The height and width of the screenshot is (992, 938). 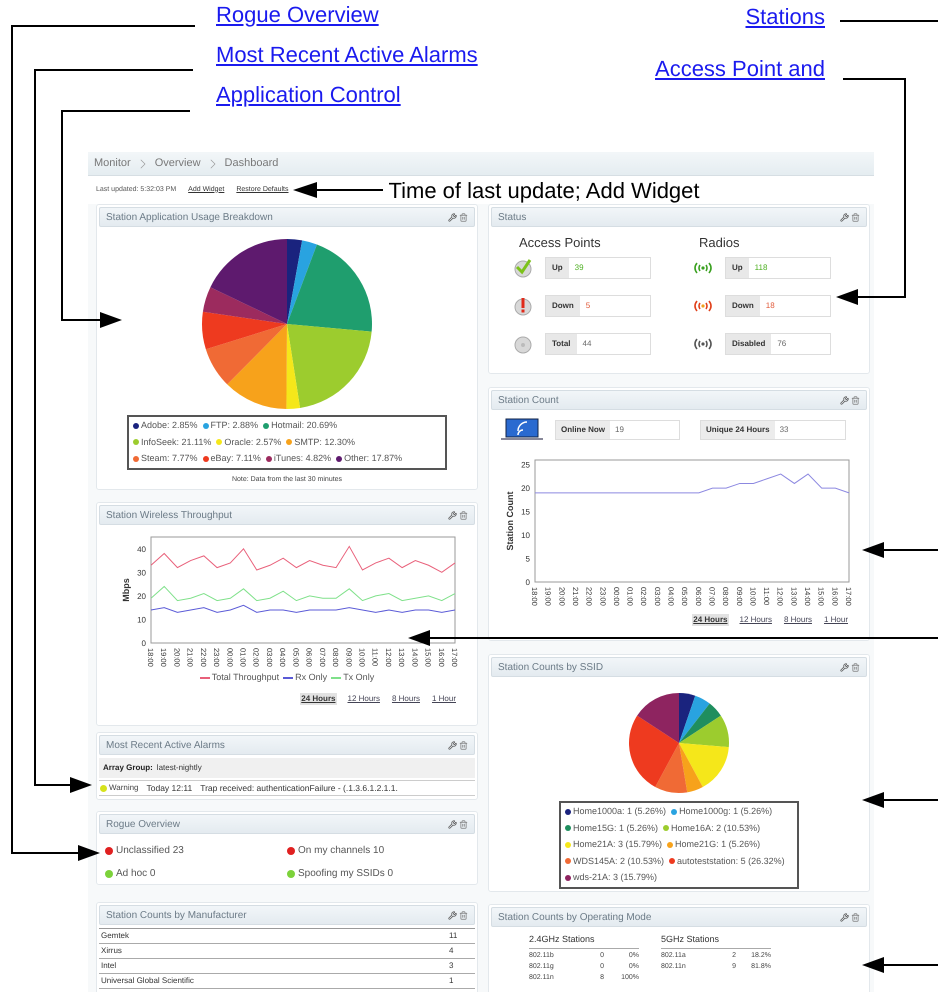 I want to click on widget-title: Station Counts by Operating Mode, so click(x=575, y=917).